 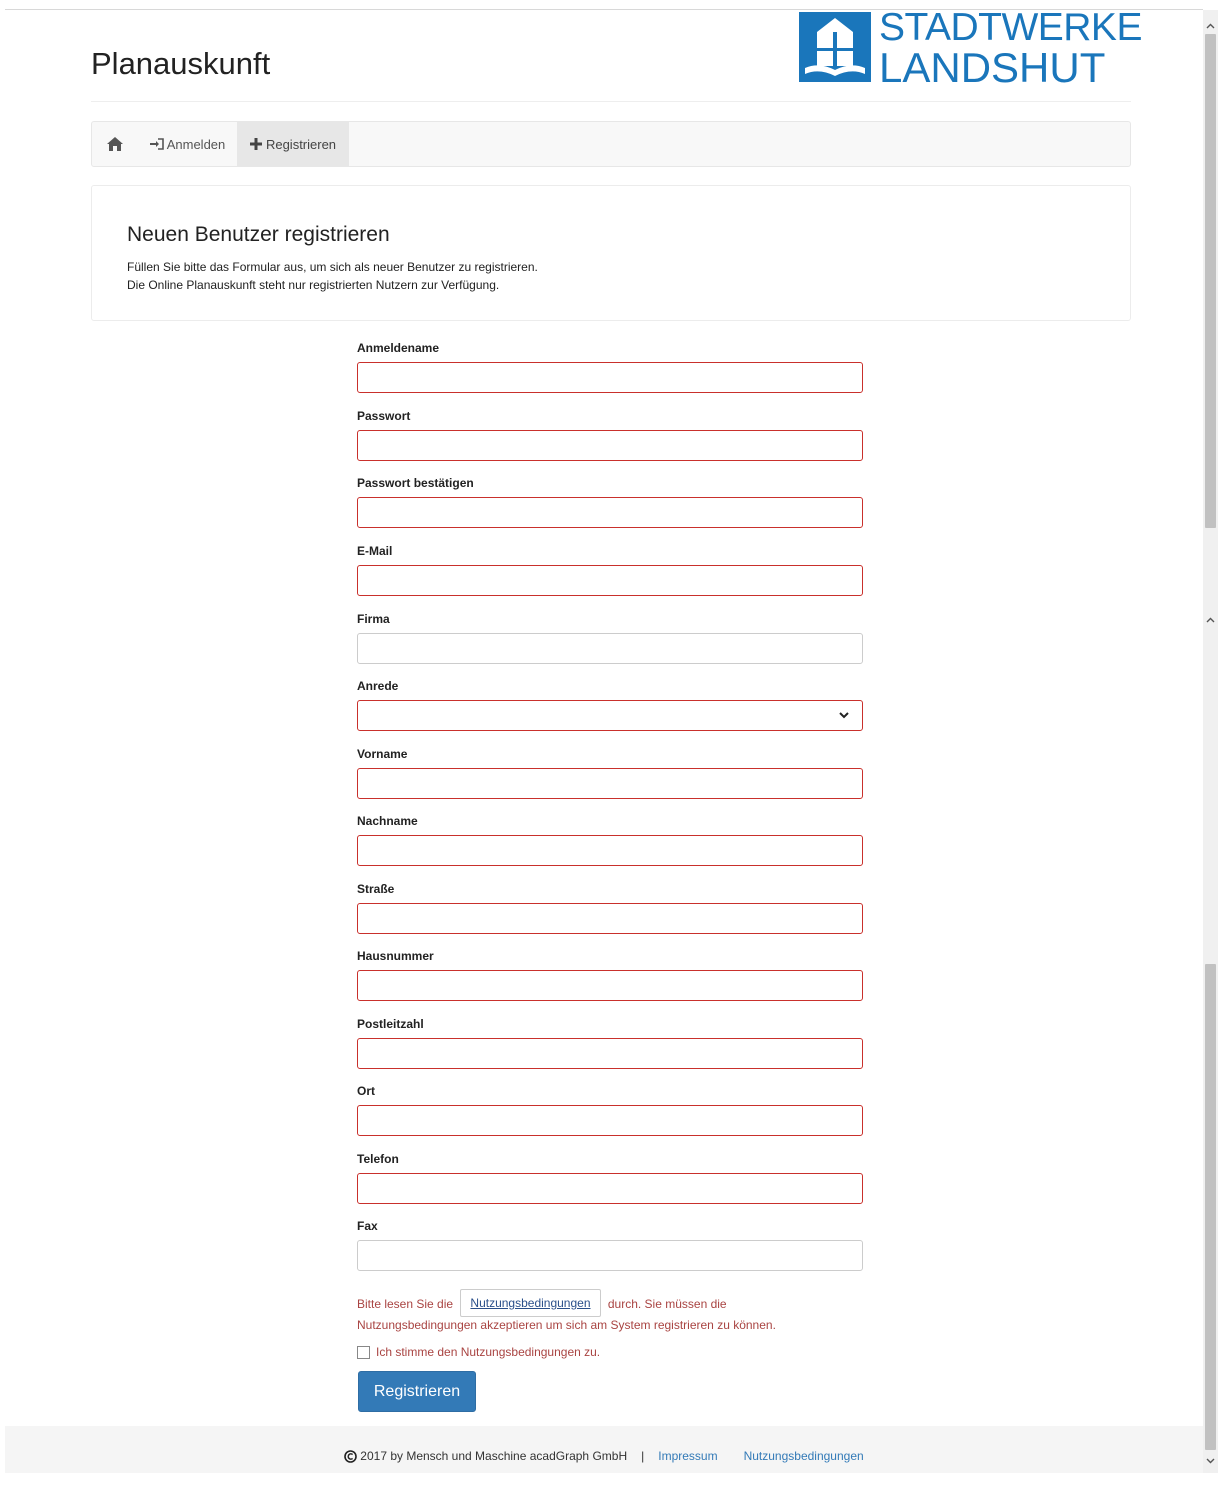 I want to click on copyright-icon, so click(x=351, y=1456).